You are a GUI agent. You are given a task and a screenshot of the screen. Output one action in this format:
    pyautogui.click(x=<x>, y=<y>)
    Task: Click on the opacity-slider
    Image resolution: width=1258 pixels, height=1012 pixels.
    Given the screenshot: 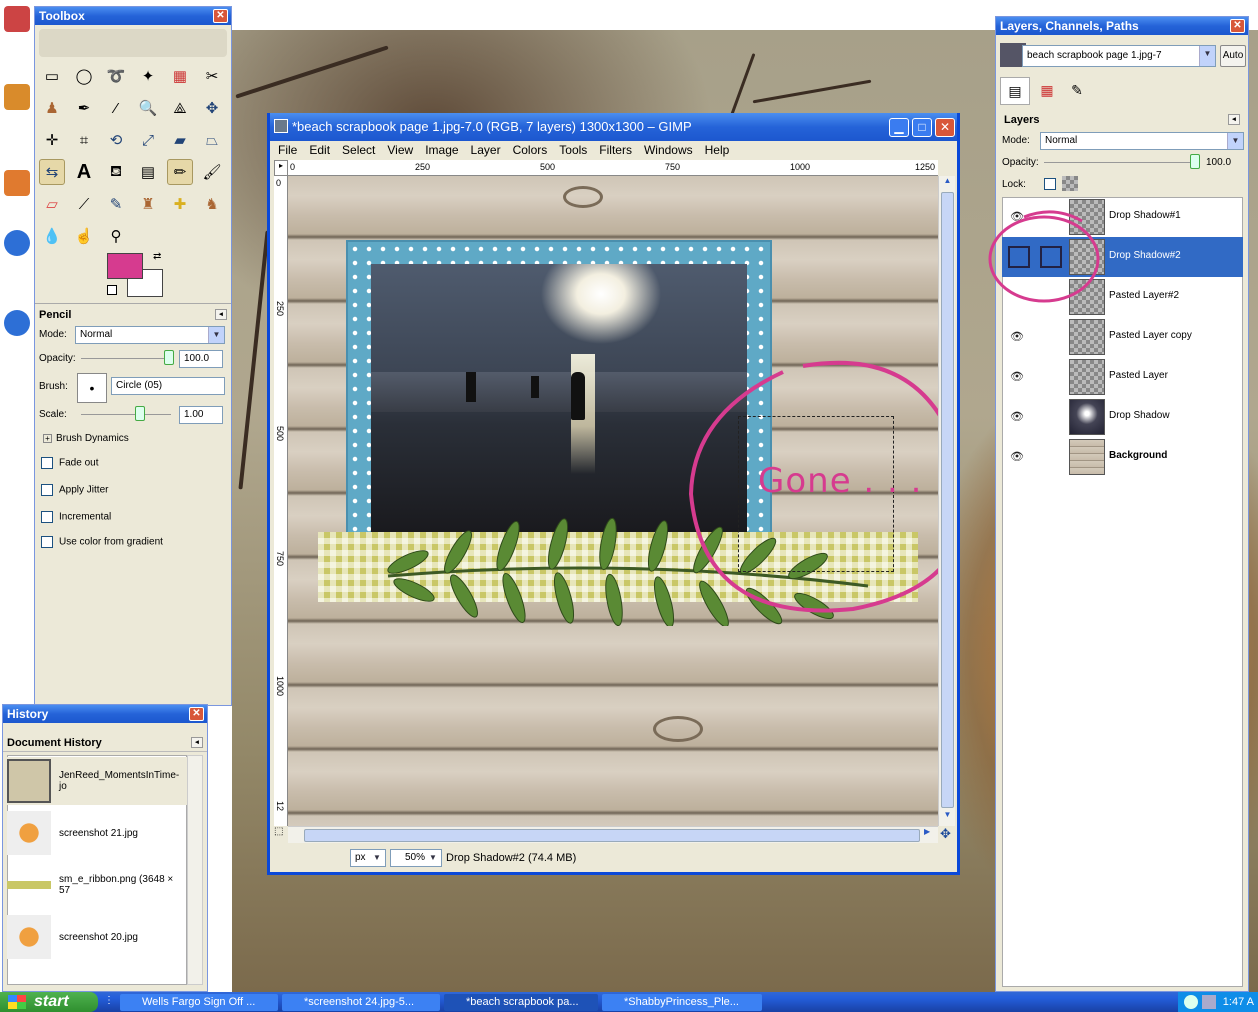 What is the action you would take?
    pyautogui.click(x=126, y=358)
    